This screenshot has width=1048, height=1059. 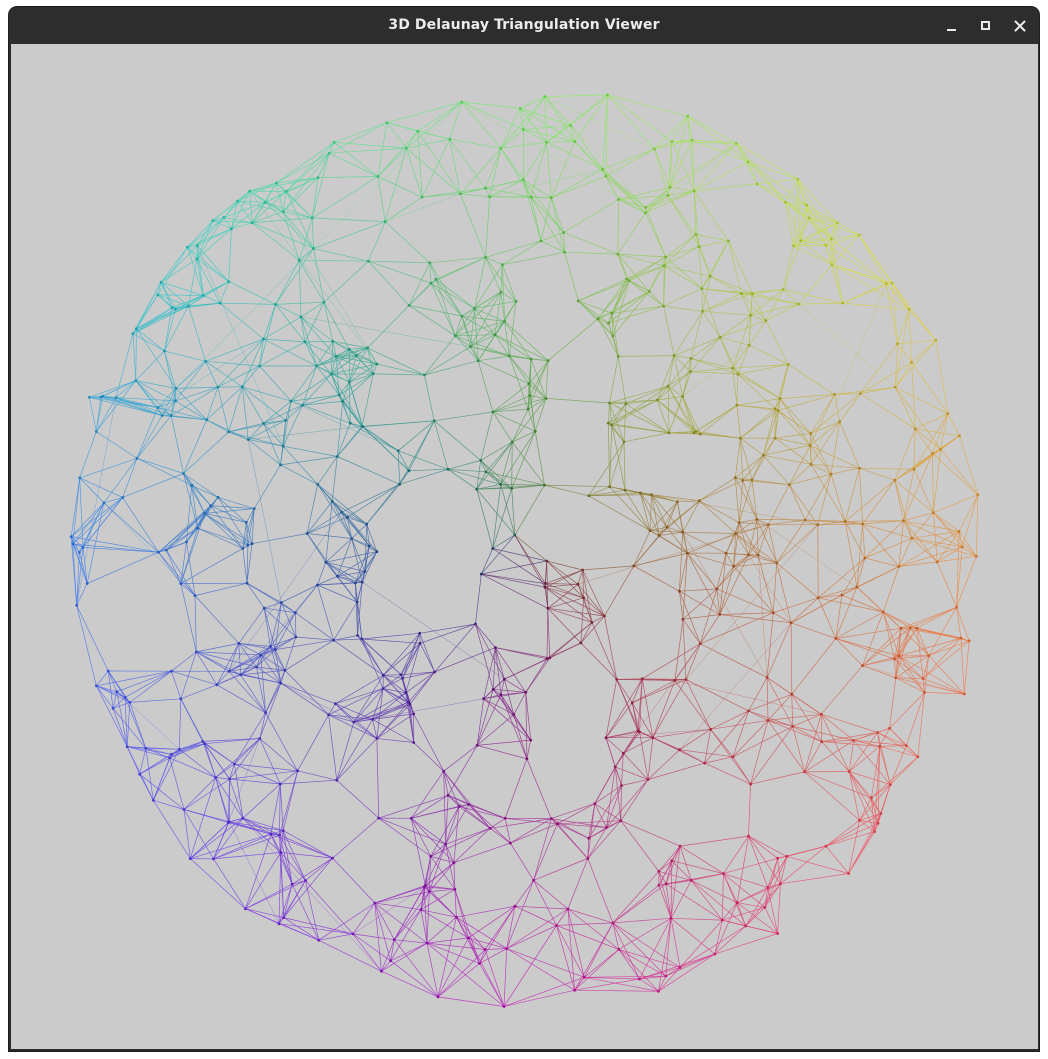 I want to click on minimize-button, so click(x=952, y=26).